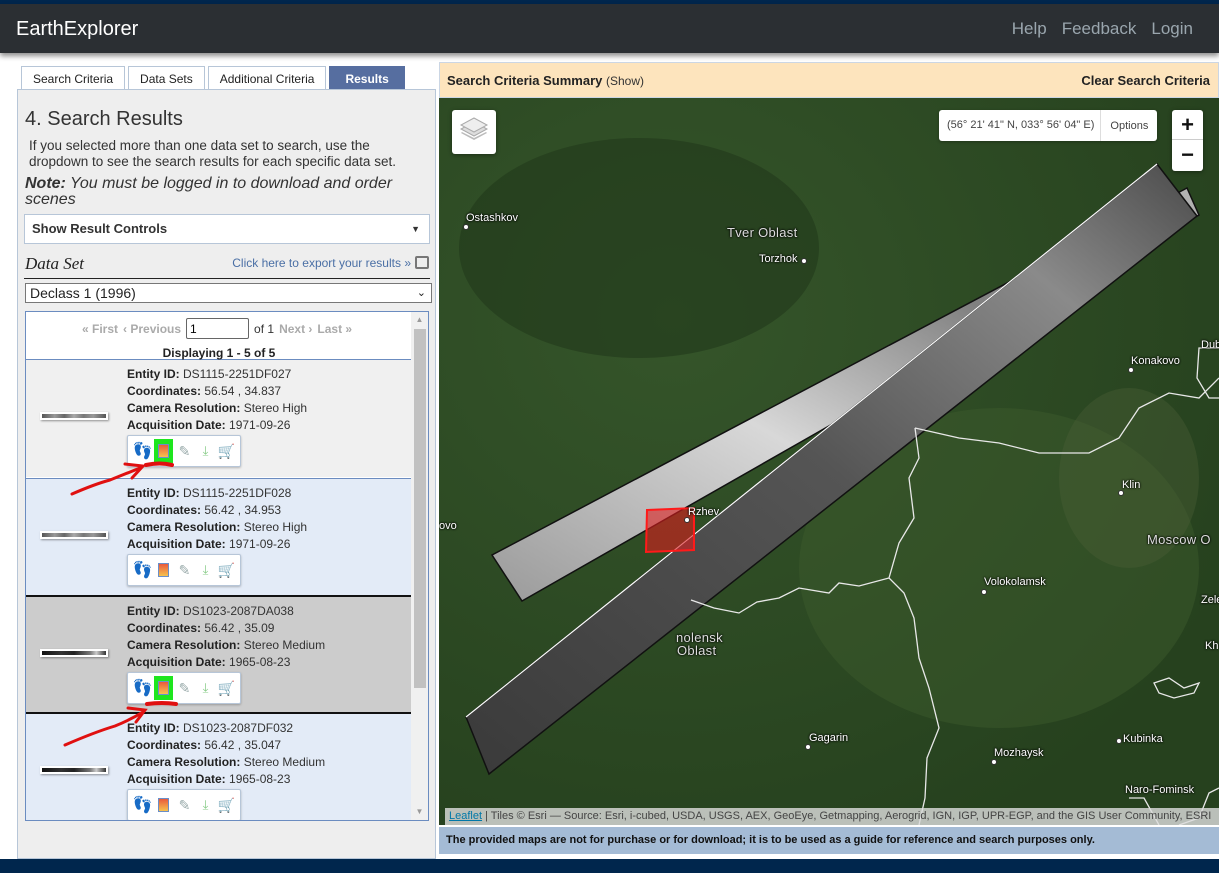  I want to click on page-number-input, so click(218, 328).